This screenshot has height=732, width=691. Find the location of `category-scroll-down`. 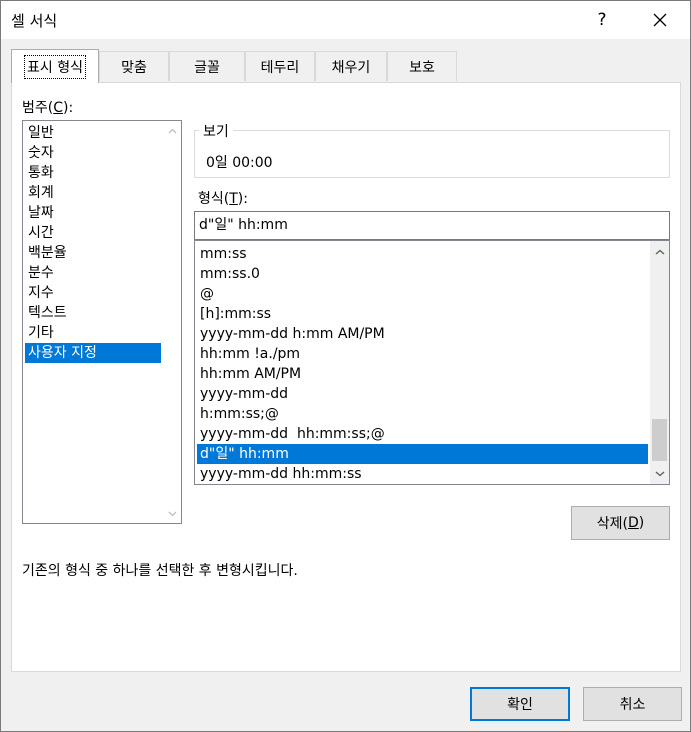

category-scroll-down is located at coordinates (172, 513).